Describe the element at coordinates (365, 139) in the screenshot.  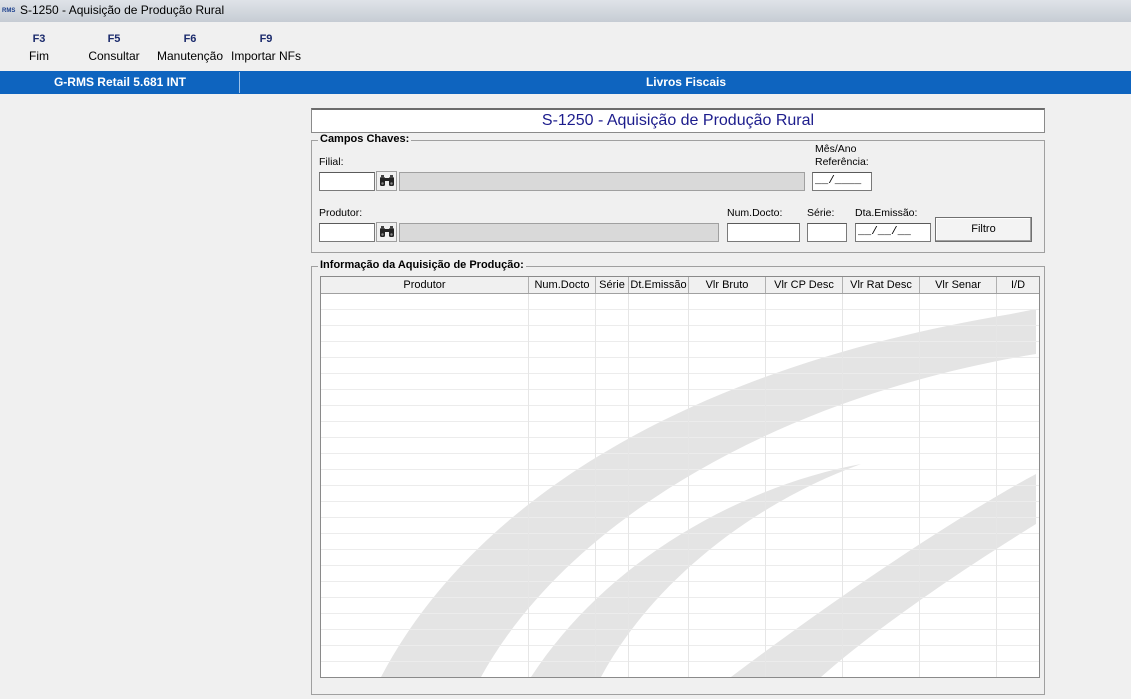
I see `campos-chaves-legend: Campos Chaves:` at that location.